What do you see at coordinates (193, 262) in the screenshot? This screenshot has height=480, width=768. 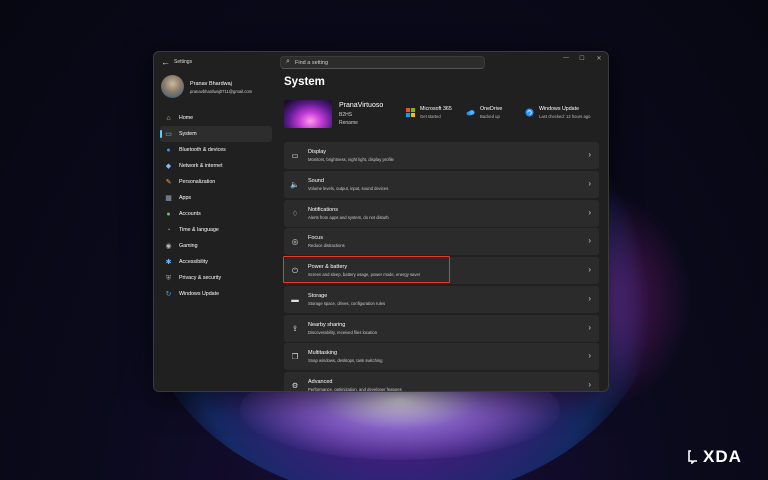 I see `sidebar-item-label: Accessibility` at bounding box center [193, 262].